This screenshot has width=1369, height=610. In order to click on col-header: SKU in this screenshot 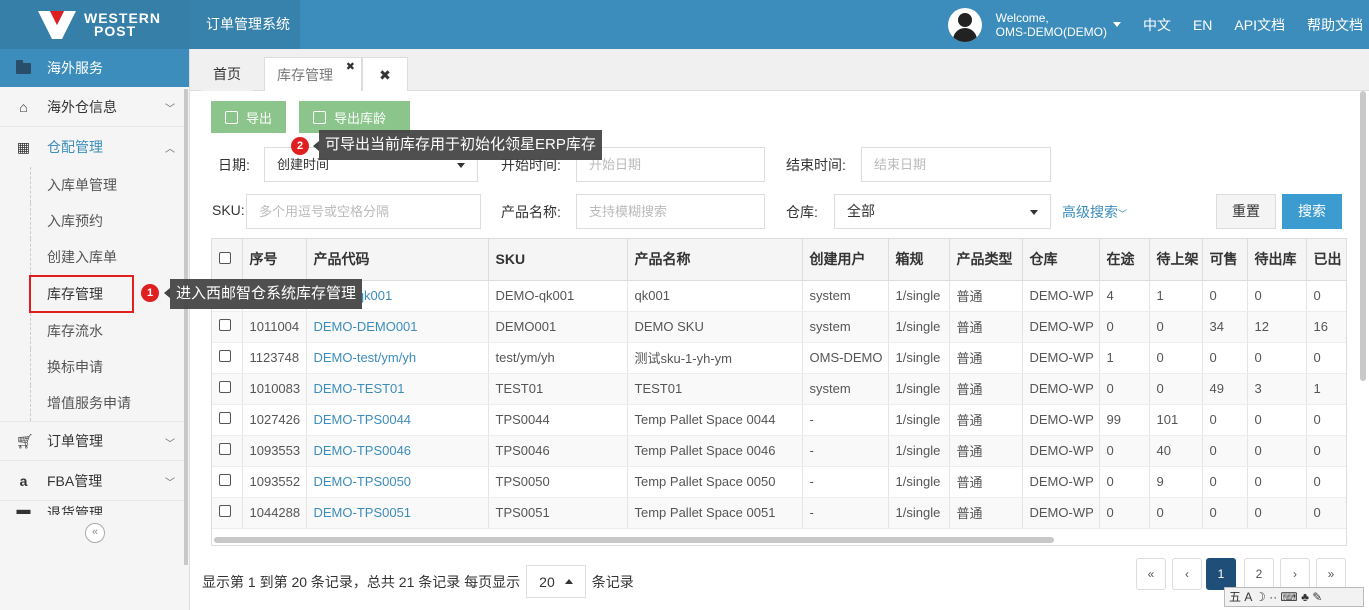, I will do `click(558, 260)`.